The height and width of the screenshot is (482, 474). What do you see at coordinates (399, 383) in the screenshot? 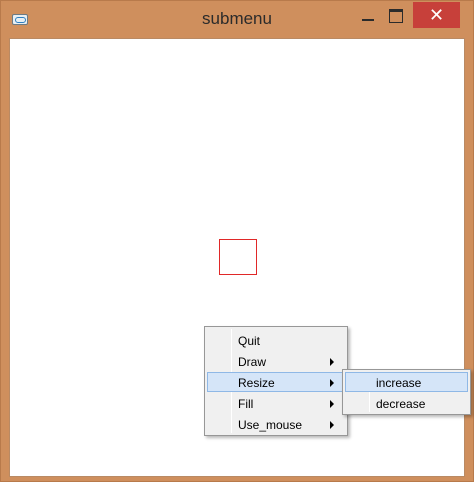
I see `menu-item-label: increase` at bounding box center [399, 383].